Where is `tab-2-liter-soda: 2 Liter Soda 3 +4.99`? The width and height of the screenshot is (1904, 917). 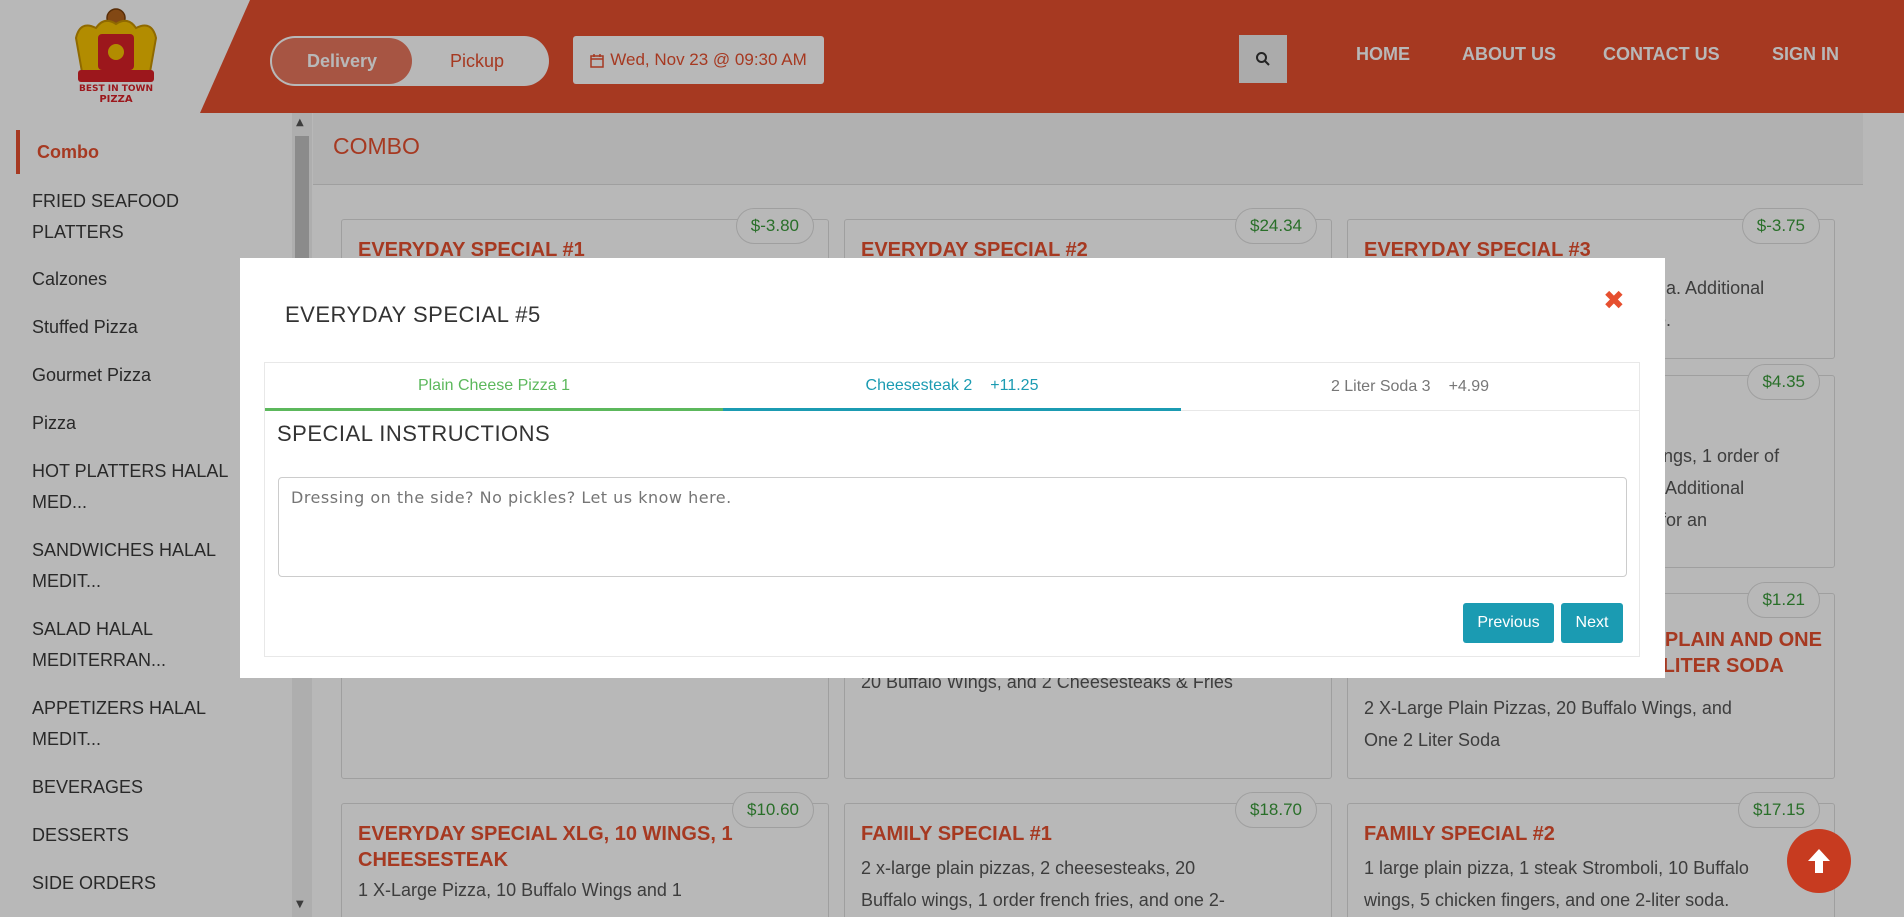
tab-2-liter-soda: 2 Liter Soda 3 +4.99 is located at coordinates (1410, 387).